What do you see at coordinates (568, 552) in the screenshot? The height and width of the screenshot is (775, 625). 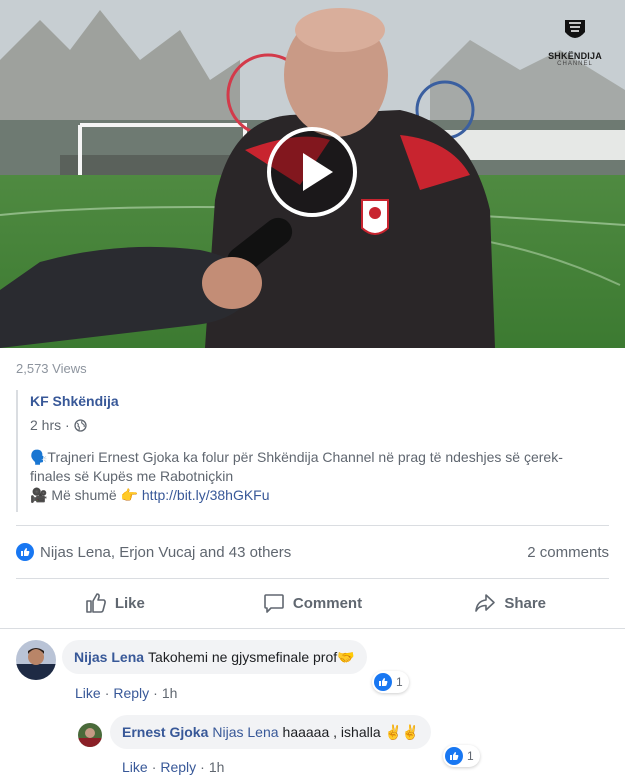 I see `comment-count: 2 comments` at bounding box center [568, 552].